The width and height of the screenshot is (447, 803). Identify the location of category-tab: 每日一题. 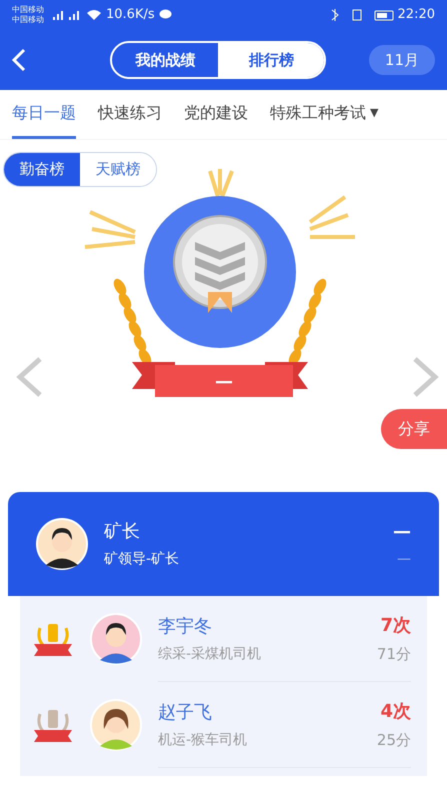
(44, 114).